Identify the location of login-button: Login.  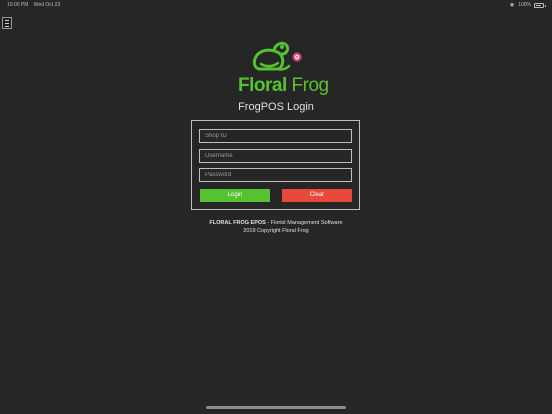
(235, 195).